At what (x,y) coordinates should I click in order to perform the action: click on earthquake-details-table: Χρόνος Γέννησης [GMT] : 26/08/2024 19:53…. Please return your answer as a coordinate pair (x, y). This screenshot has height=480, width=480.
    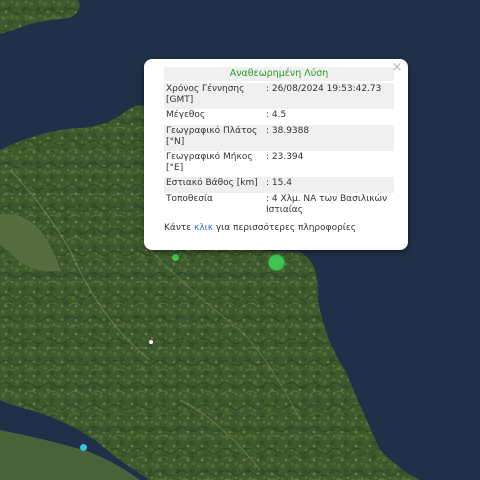
    Looking at the image, I should click on (279, 151).